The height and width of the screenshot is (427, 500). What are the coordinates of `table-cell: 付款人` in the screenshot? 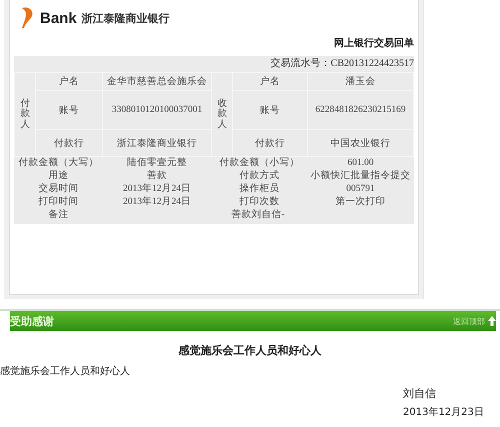 It's located at (25, 114).